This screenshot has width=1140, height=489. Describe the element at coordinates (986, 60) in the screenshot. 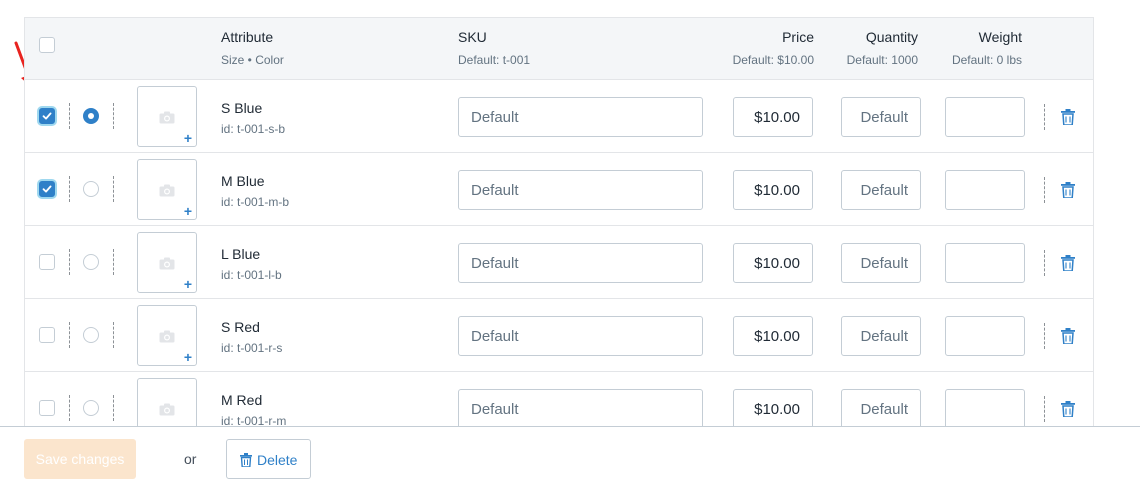

I see `weight-column-default: Default: 0 lbs` at that location.